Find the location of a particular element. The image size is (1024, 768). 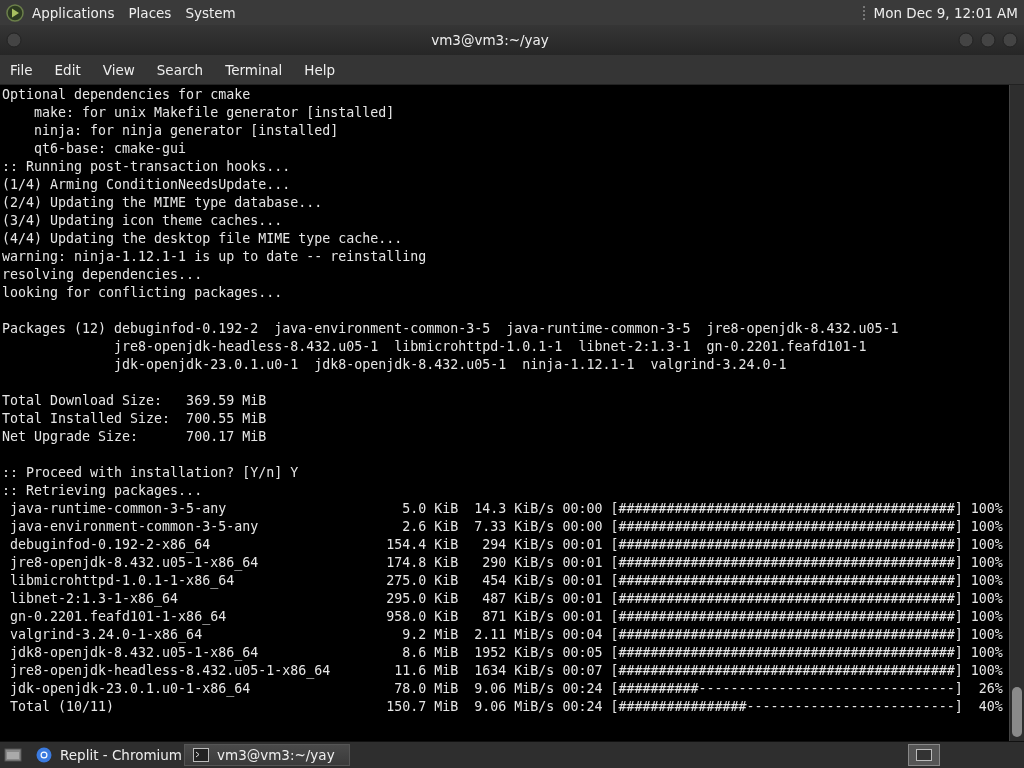

terminal-line: Total Installed Size: 700.55 MiB is located at coordinates (134, 419).